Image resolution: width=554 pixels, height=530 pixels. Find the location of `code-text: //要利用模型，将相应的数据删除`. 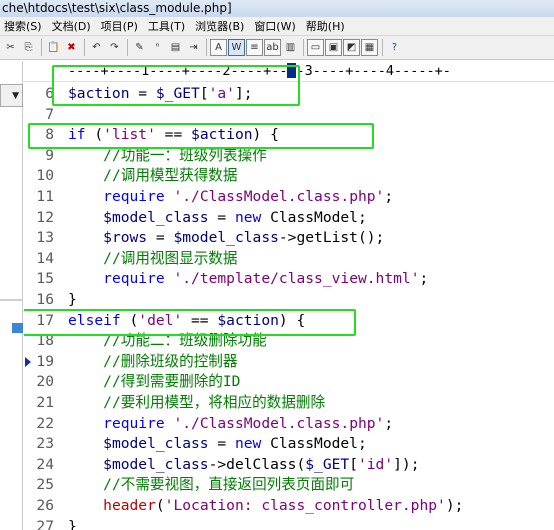

code-text: //要利用模型，将相应的数据删除 is located at coordinates (196, 403).